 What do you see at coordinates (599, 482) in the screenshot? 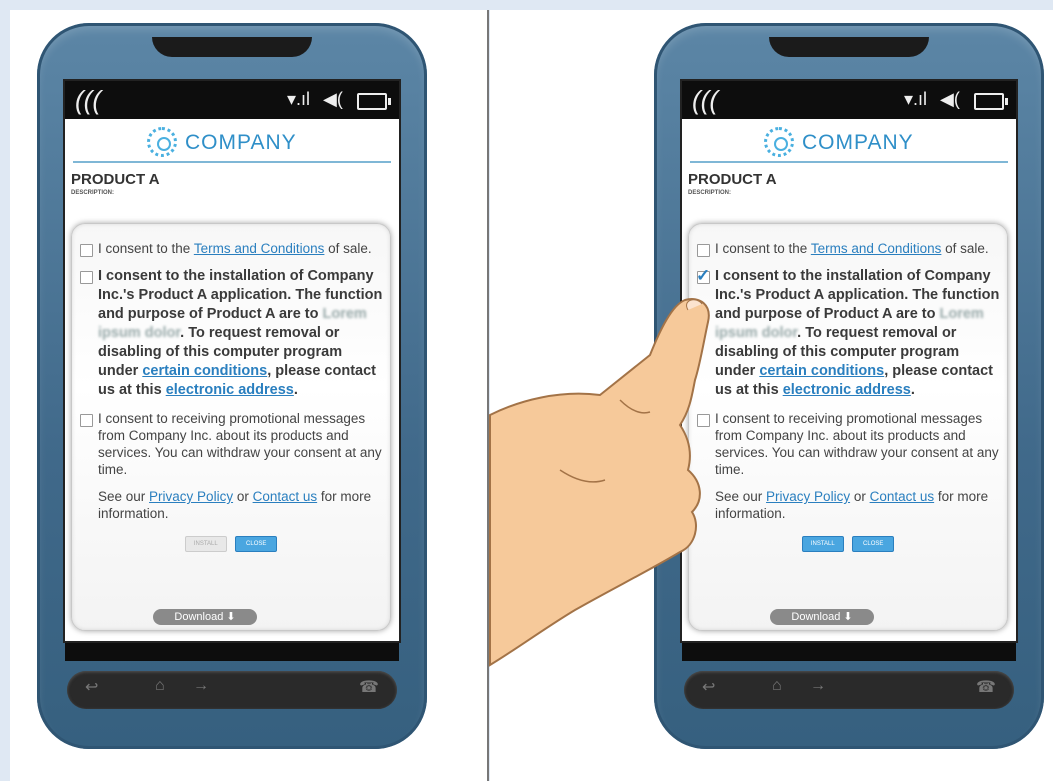
I see `hand-illustration` at bounding box center [599, 482].